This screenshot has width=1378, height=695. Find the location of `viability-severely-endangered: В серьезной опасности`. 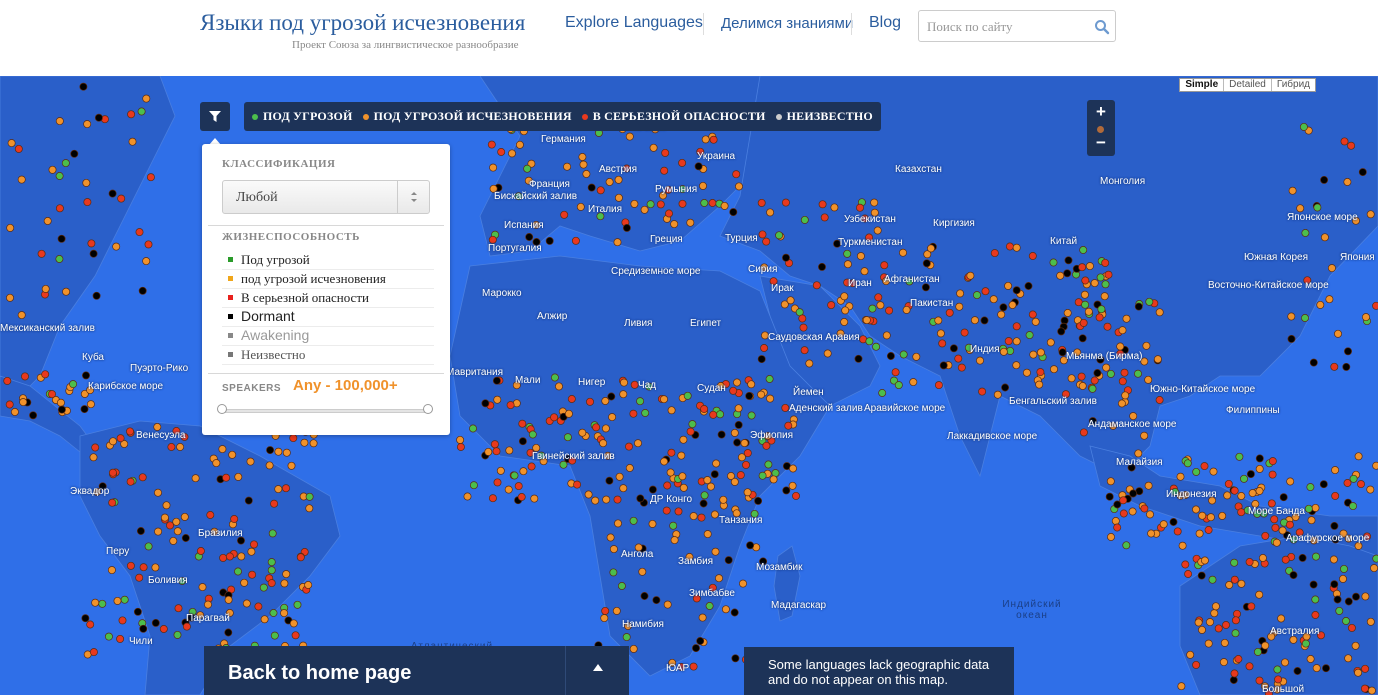

viability-severely-endangered: В серьезной опасности is located at coordinates (328, 298).